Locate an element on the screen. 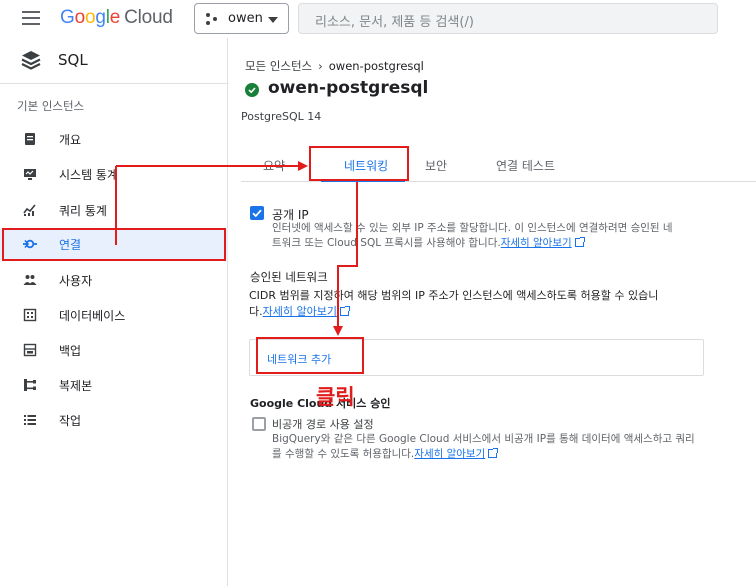 The height and width of the screenshot is (586, 756). project-picker-button: owen is located at coordinates (241, 18).